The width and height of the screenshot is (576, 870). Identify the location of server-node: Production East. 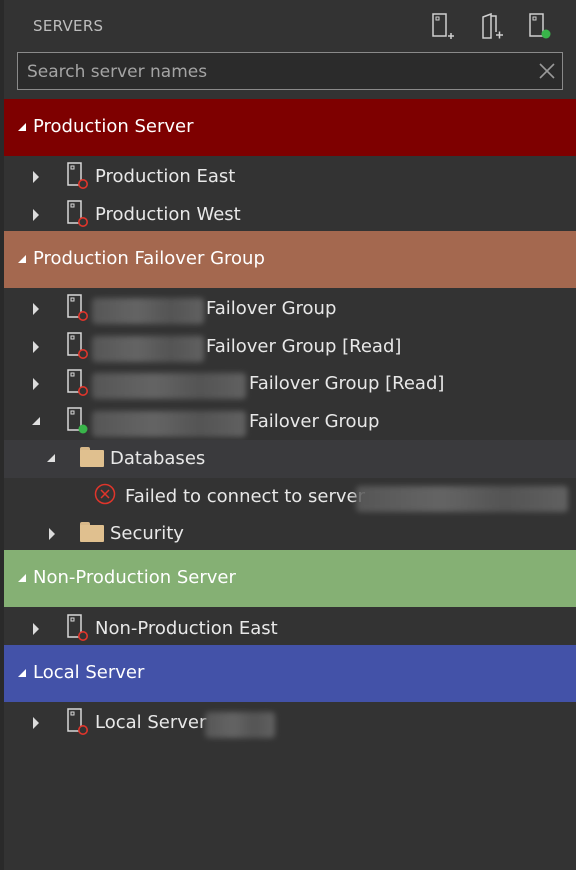
(290, 177).